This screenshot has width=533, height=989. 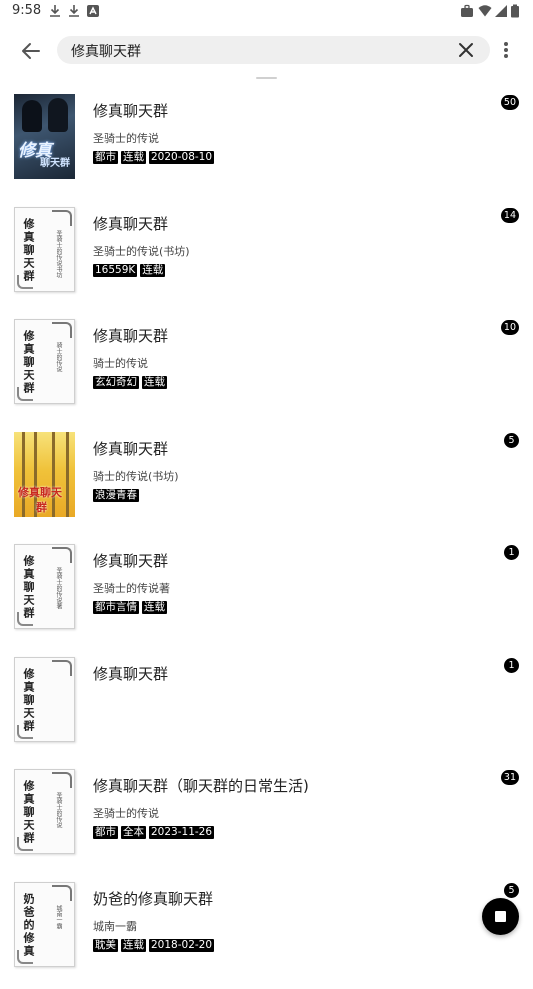 I want to click on work-profile-icon, so click(x=467, y=11).